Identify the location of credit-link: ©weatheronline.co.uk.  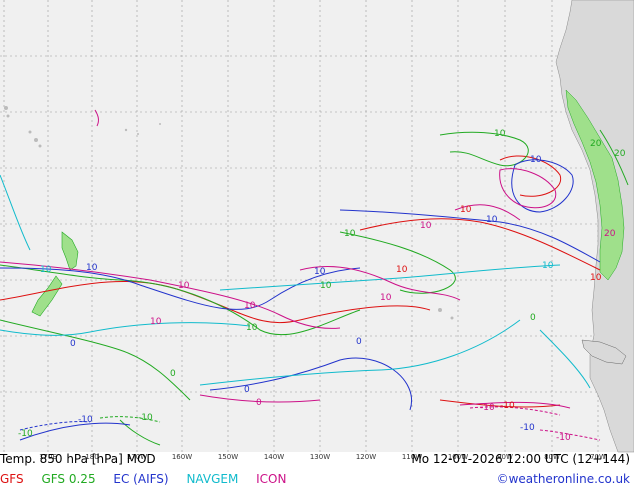
(563, 479).